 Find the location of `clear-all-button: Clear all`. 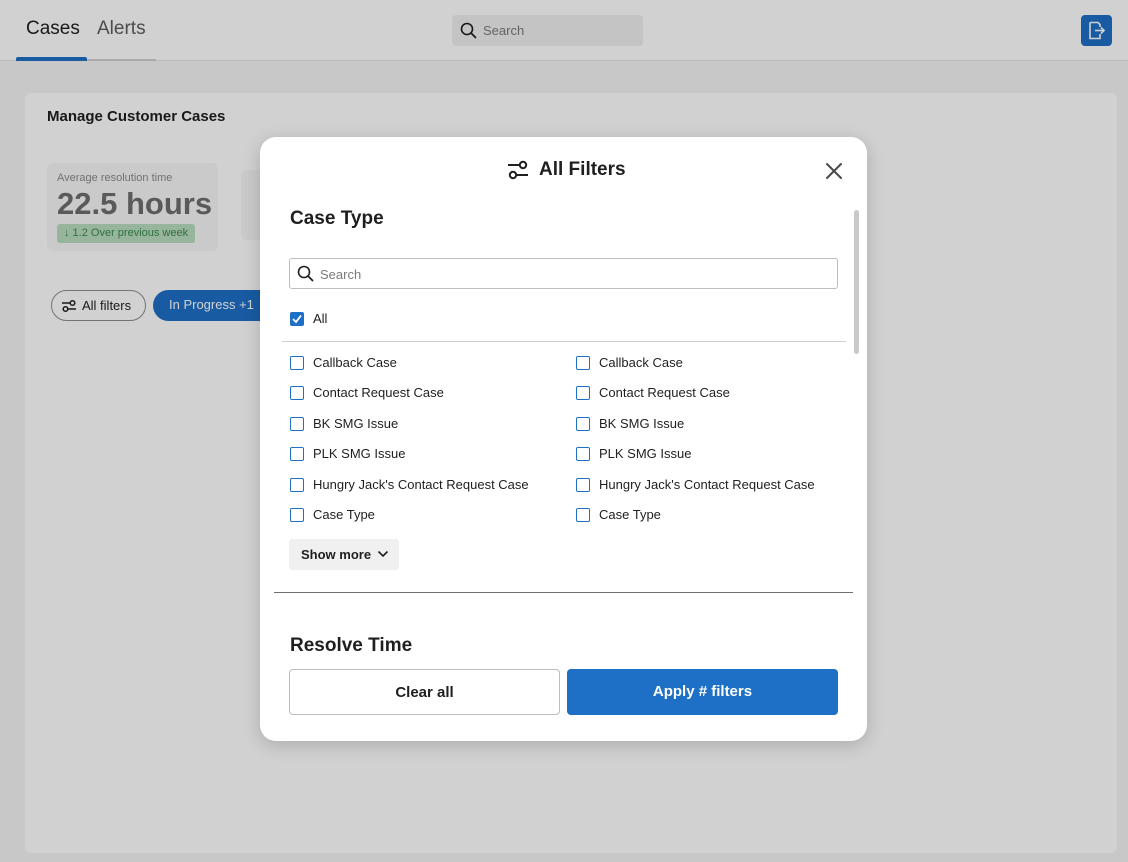

clear-all-button: Clear all is located at coordinates (424, 692).